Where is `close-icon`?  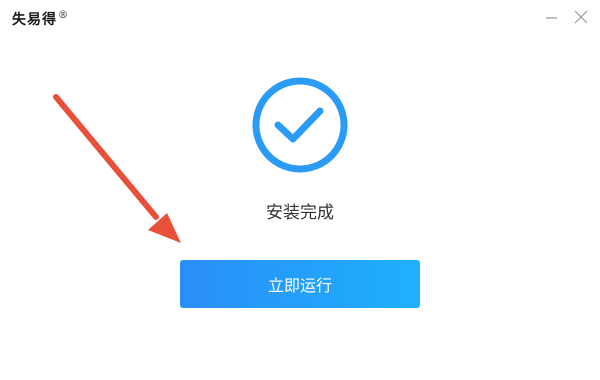
close-icon is located at coordinates (581, 17).